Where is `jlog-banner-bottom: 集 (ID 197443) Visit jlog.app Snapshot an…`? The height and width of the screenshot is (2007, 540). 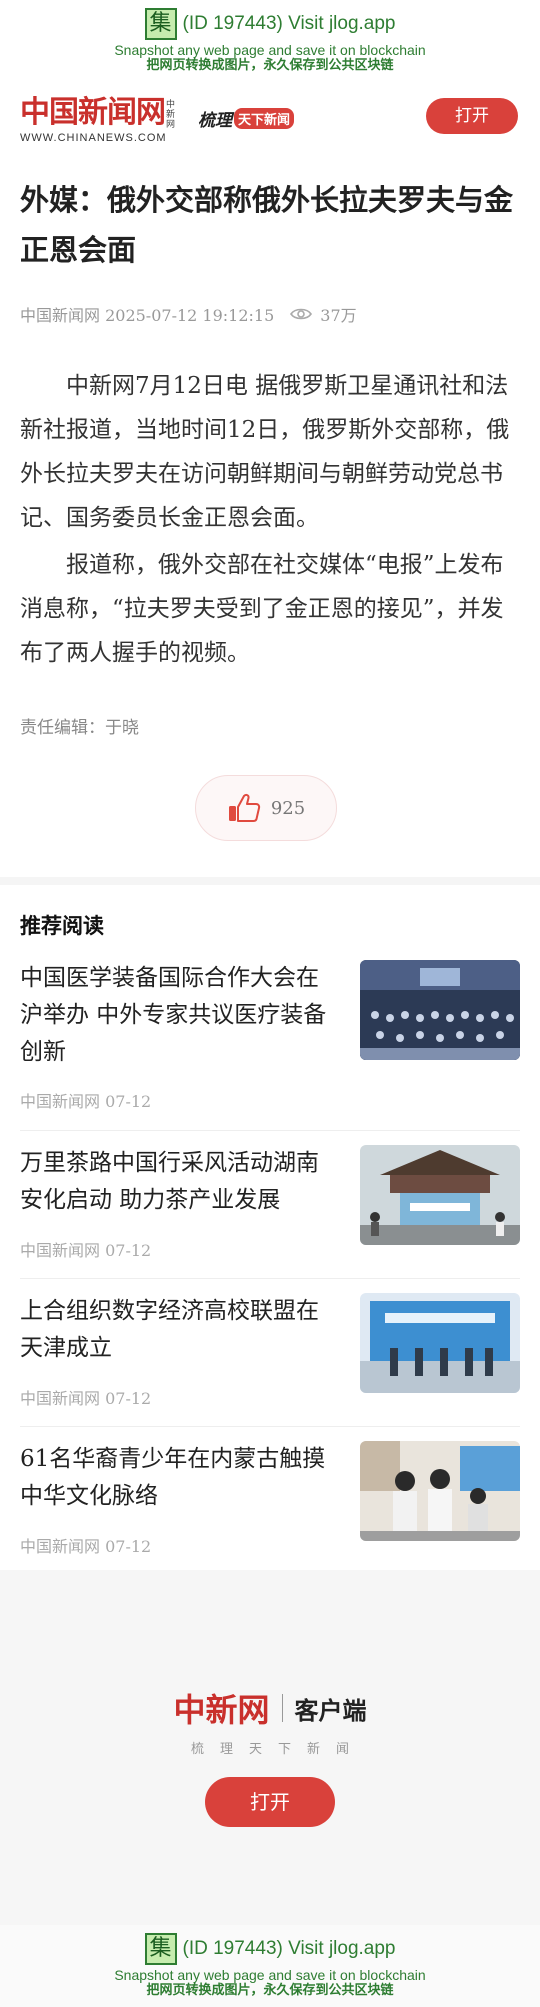
jlog-banner-bottom: 集 (ID 197443) Visit jlog.app Snapshot an… is located at coordinates (270, 1966).